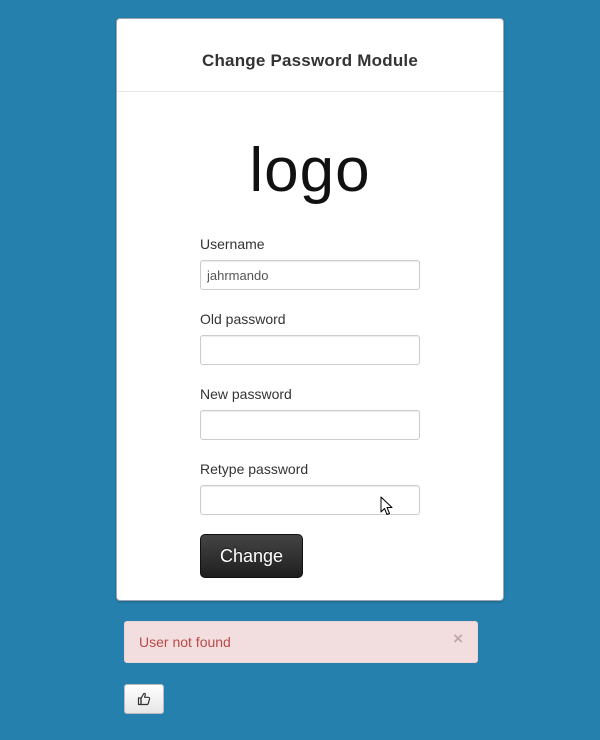  I want to click on change-button: Change, so click(251, 556).